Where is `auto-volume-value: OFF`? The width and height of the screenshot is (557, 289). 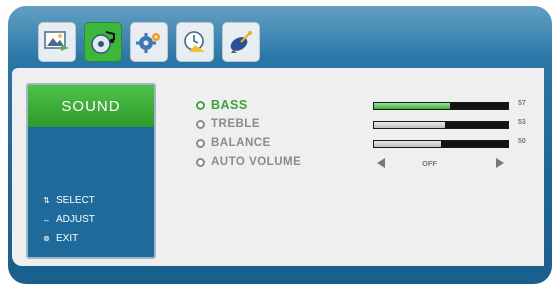
auto-volume-value: OFF is located at coordinates (429, 163).